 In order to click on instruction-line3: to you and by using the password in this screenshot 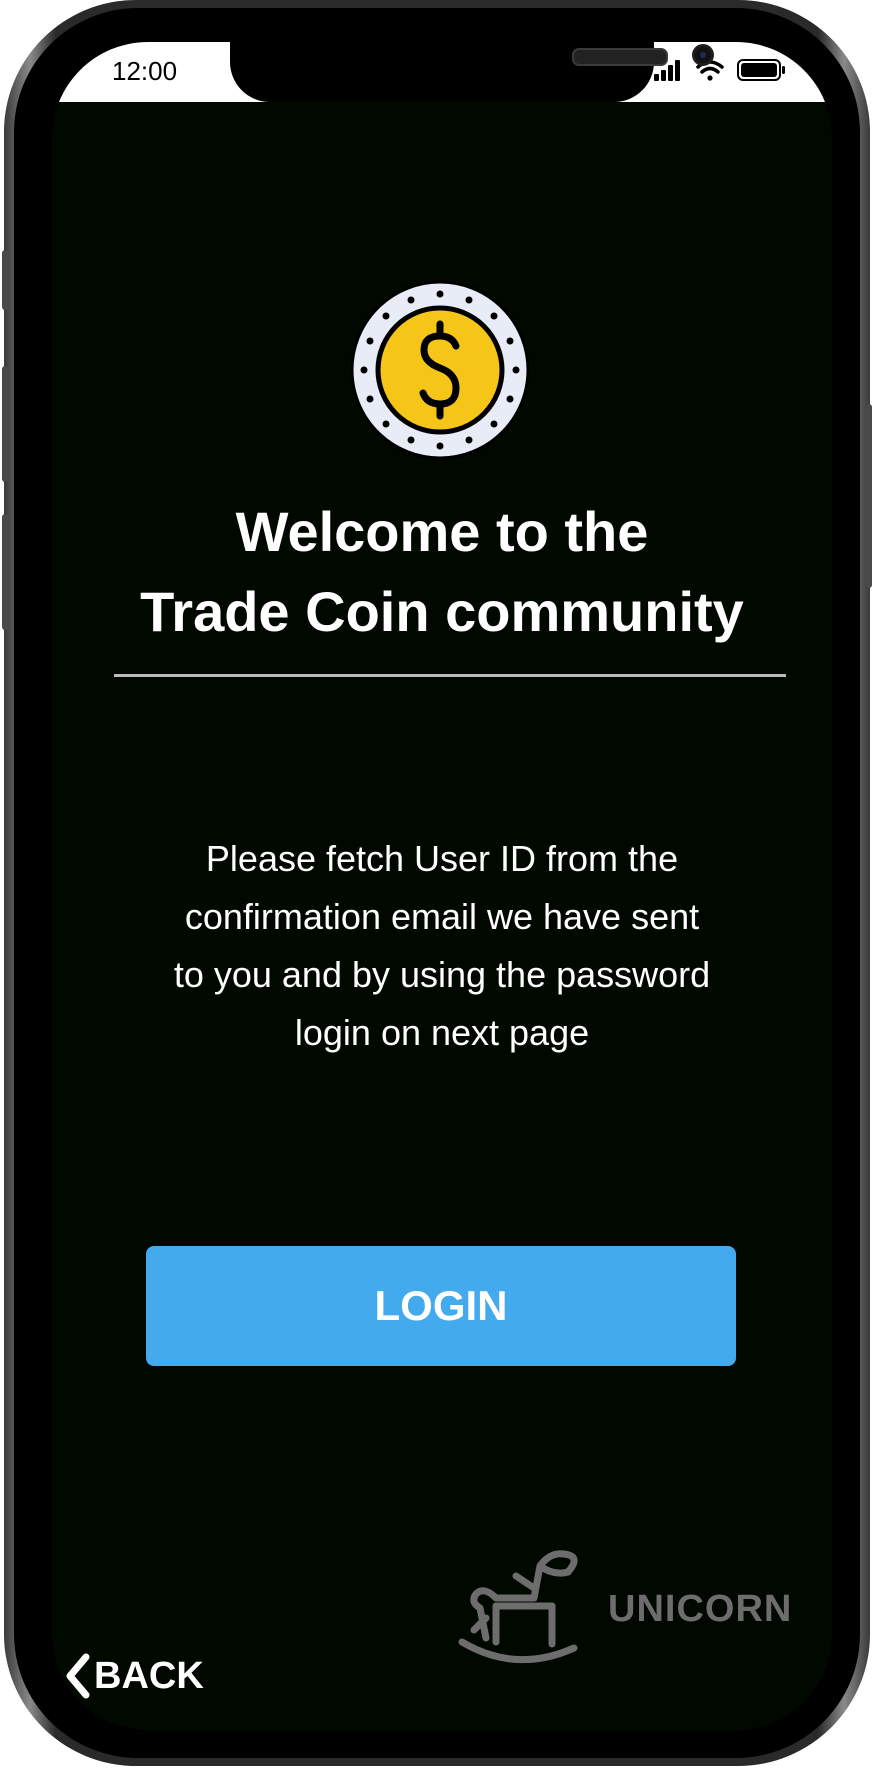, I will do `click(442, 974)`.